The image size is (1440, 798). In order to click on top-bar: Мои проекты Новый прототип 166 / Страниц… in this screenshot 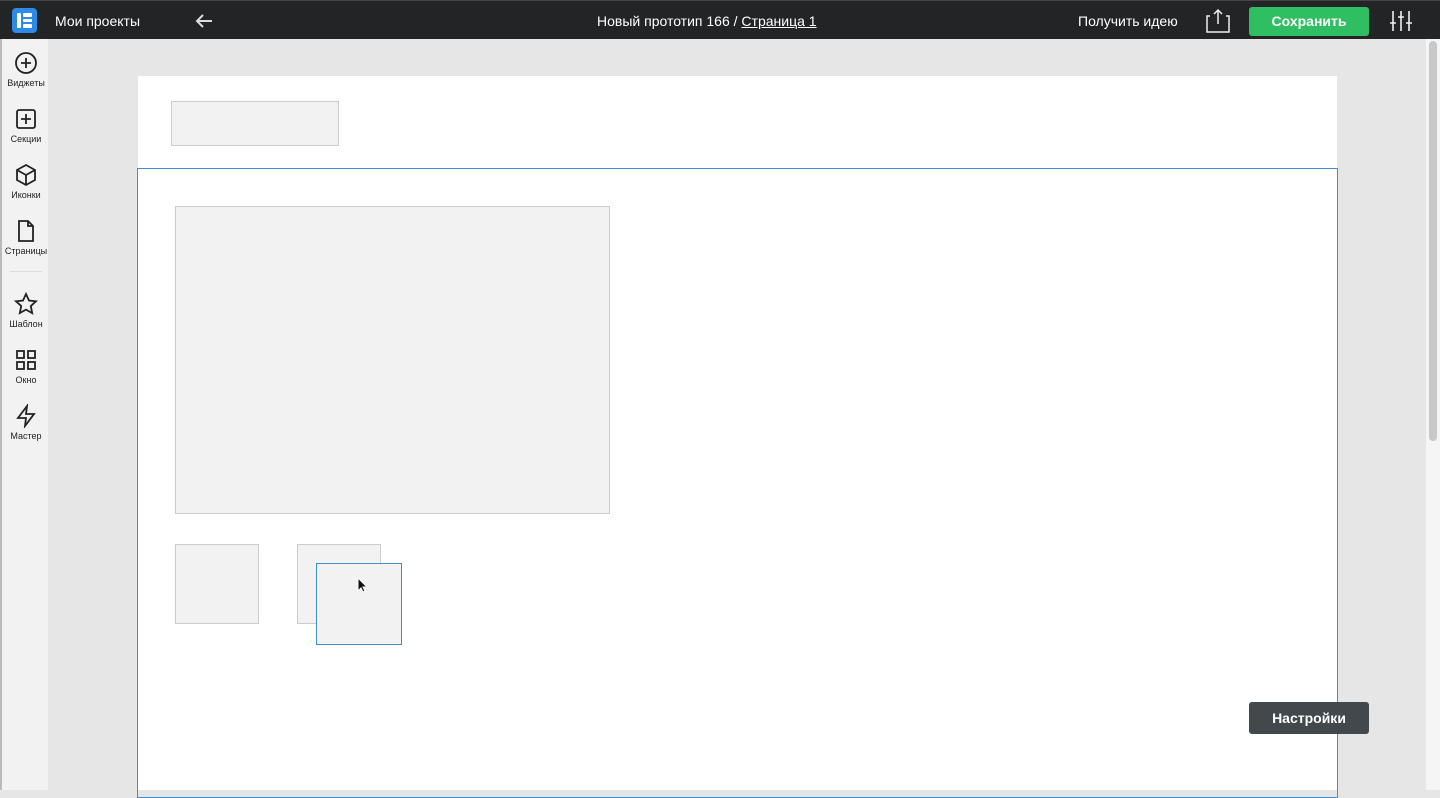, I will do `click(720, 19)`.